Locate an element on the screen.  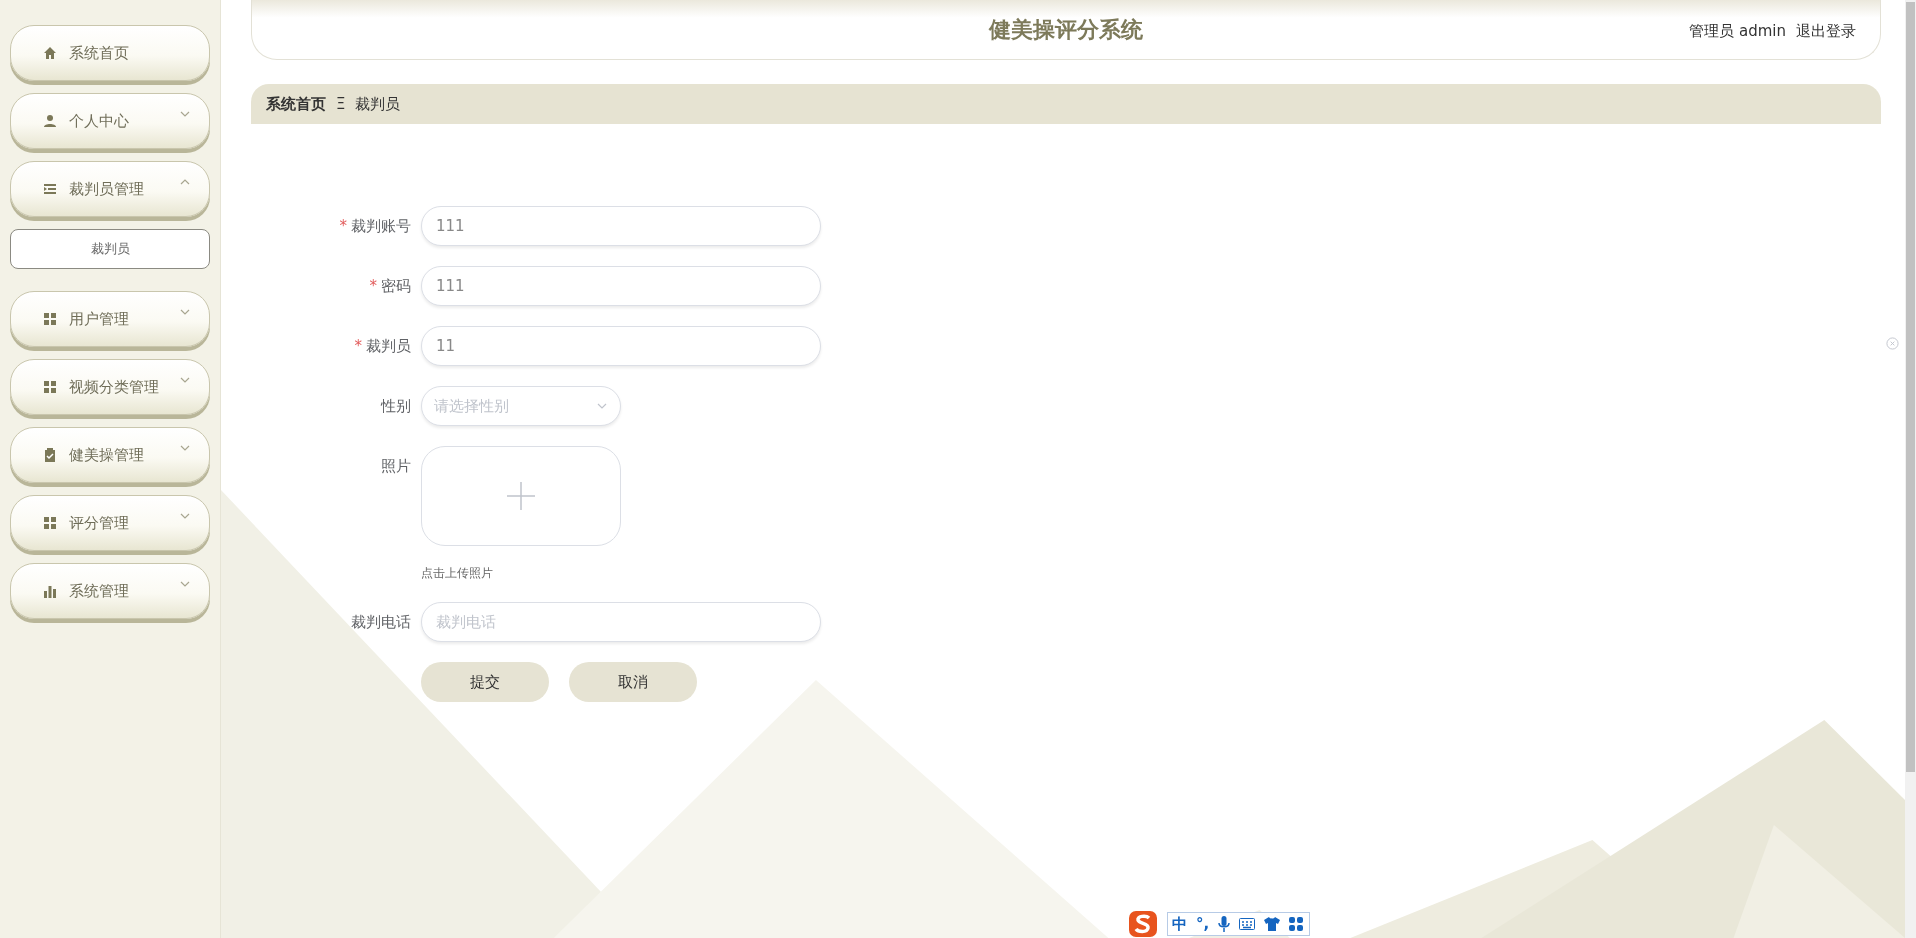
field-label: 裁判账号 is located at coordinates (381, 226).